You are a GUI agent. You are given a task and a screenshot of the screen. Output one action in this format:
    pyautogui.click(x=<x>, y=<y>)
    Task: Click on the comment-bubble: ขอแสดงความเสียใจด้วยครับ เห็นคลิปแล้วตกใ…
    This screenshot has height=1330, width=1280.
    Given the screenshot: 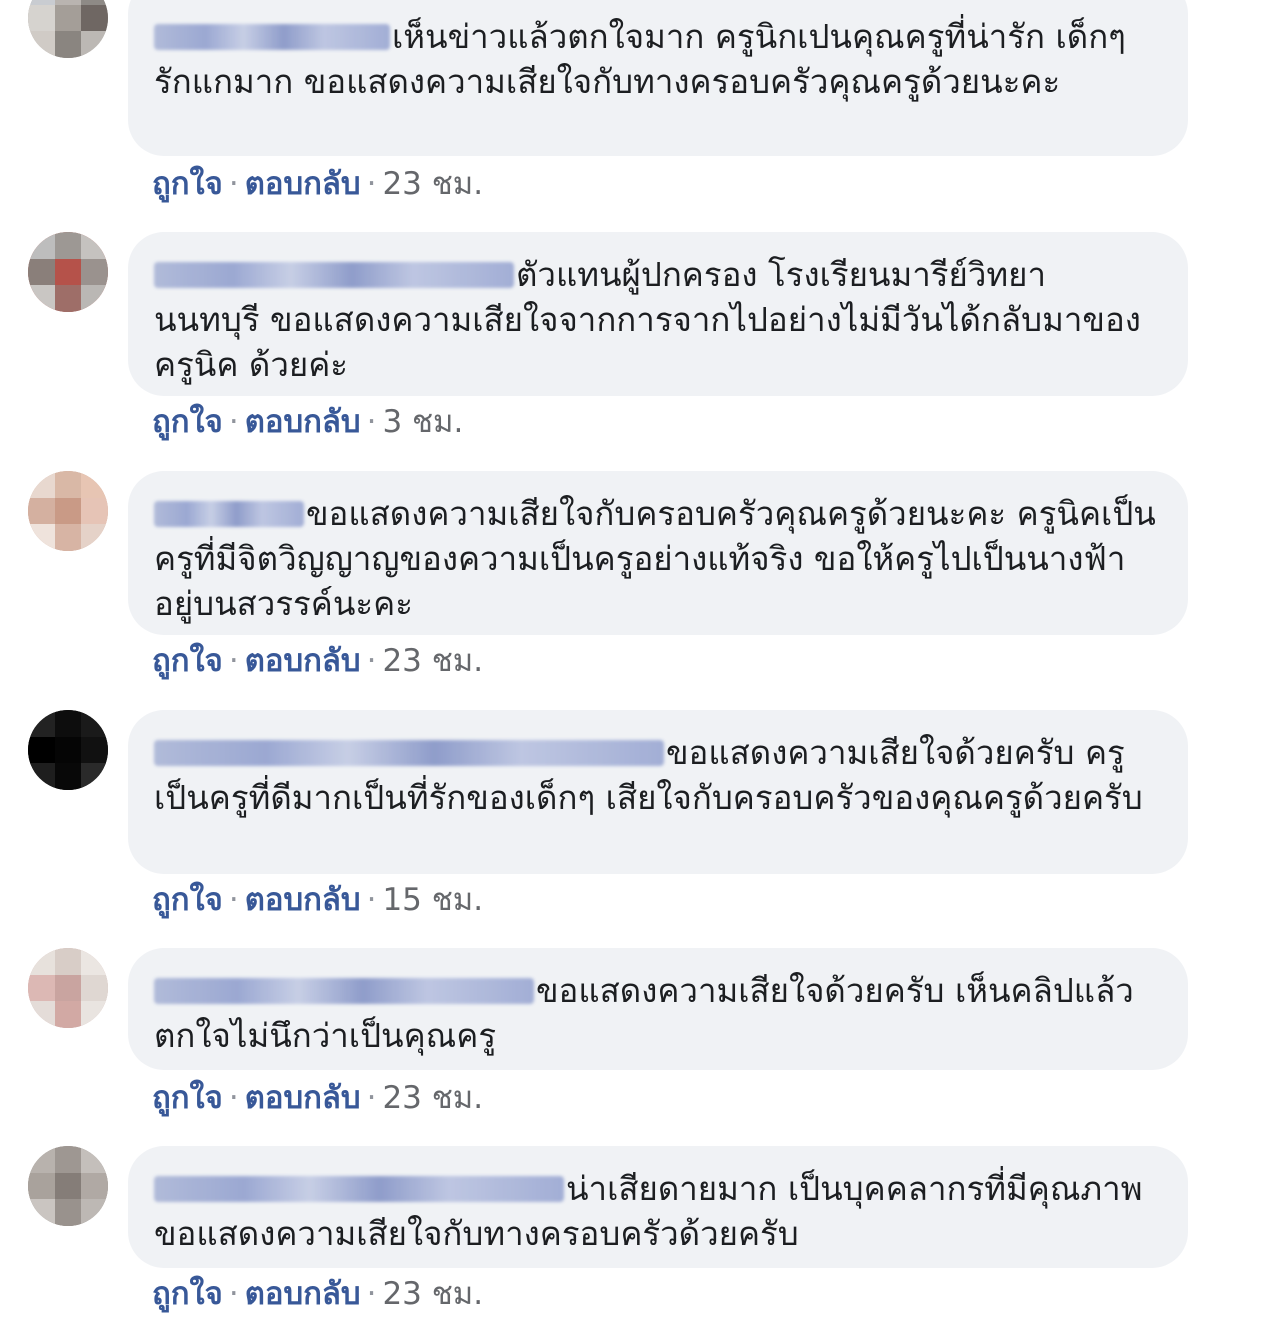 What is the action you would take?
    pyautogui.click(x=658, y=1009)
    